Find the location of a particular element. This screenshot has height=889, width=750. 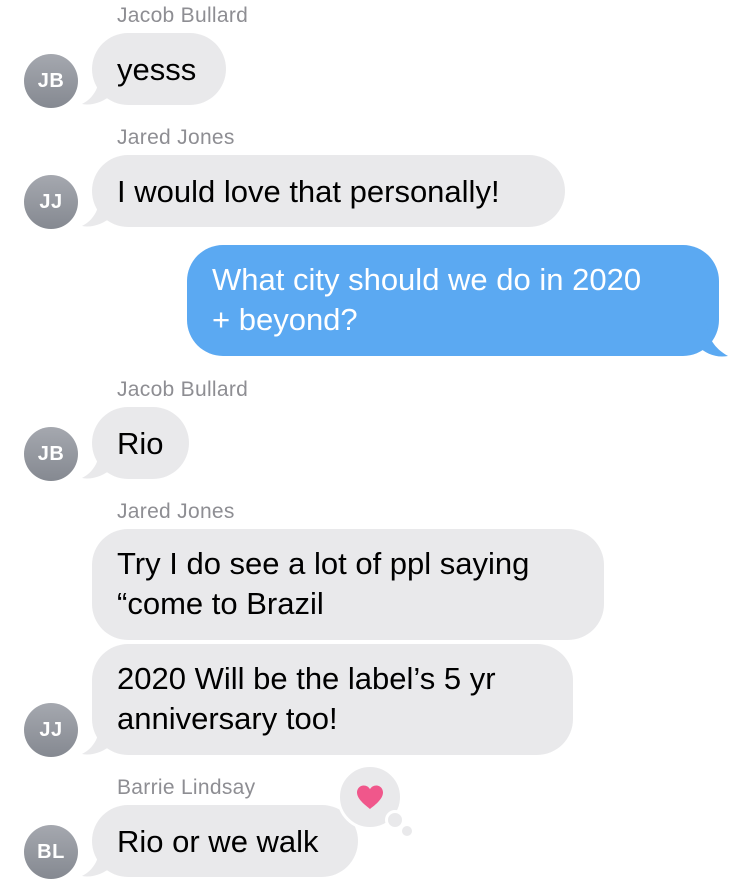

message-bubble: Rio or we walk is located at coordinates (225, 841).